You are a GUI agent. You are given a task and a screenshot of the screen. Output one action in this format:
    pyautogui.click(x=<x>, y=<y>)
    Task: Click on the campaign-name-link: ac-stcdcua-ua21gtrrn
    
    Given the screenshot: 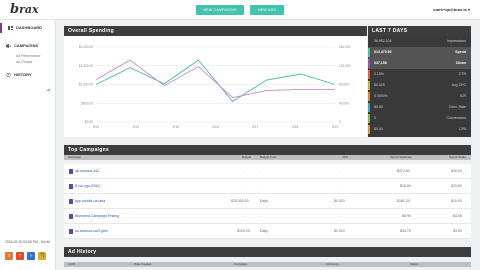 What is the action you would take?
    pyautogui.click(x=91, y=231)
    